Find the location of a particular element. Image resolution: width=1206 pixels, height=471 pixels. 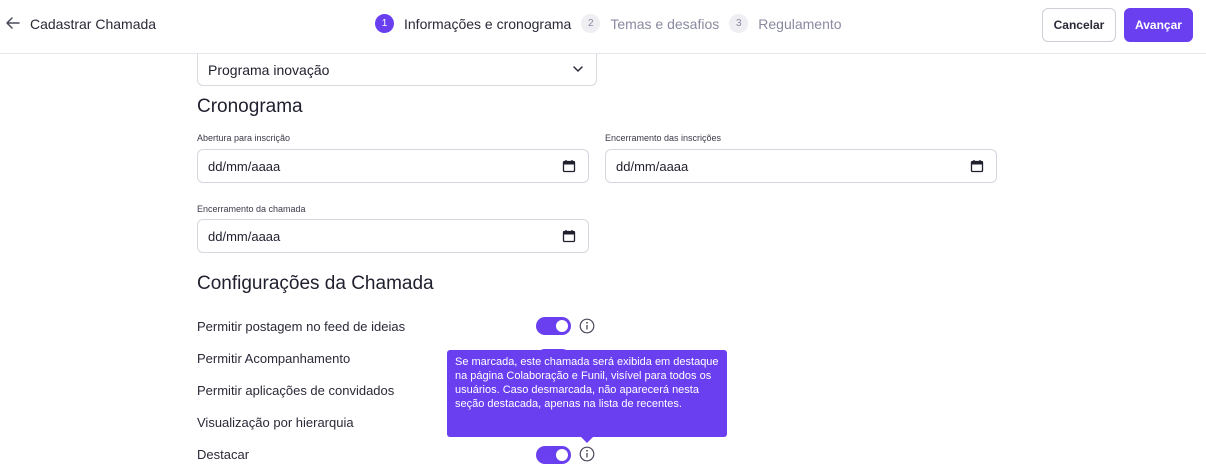

cancel-button: Cancelar is located at coordinates (1079, 25).